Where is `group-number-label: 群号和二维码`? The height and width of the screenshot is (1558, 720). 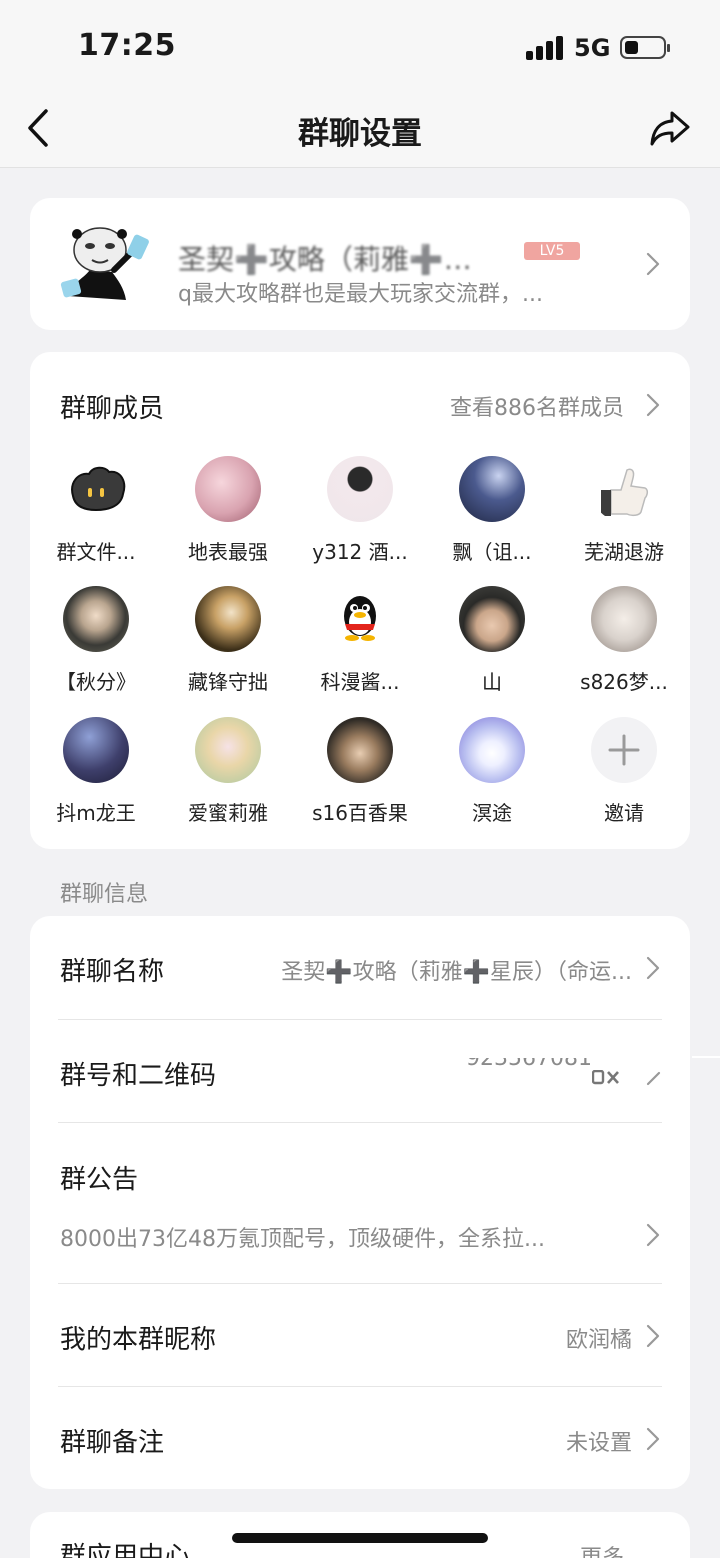
group-number-label: 群号和二维码 is located at coordinates (138, 1076).